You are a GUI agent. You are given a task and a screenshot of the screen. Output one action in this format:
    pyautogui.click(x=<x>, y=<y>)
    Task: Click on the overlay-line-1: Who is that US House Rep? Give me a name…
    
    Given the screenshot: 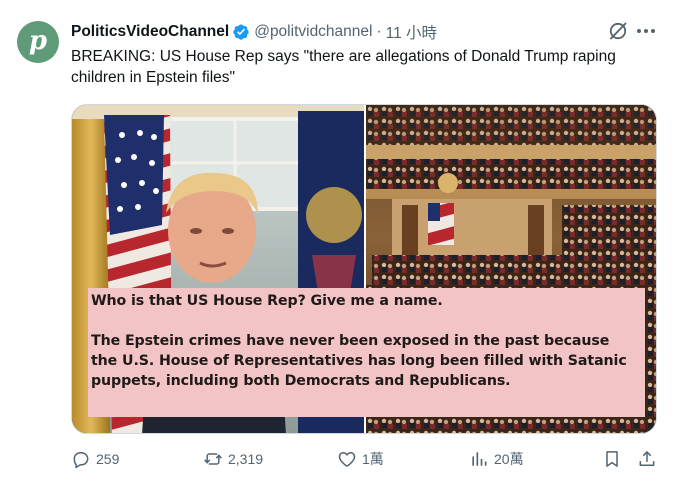 What is the action you would take?
    pyautogui.click(x=267, y=301)
    